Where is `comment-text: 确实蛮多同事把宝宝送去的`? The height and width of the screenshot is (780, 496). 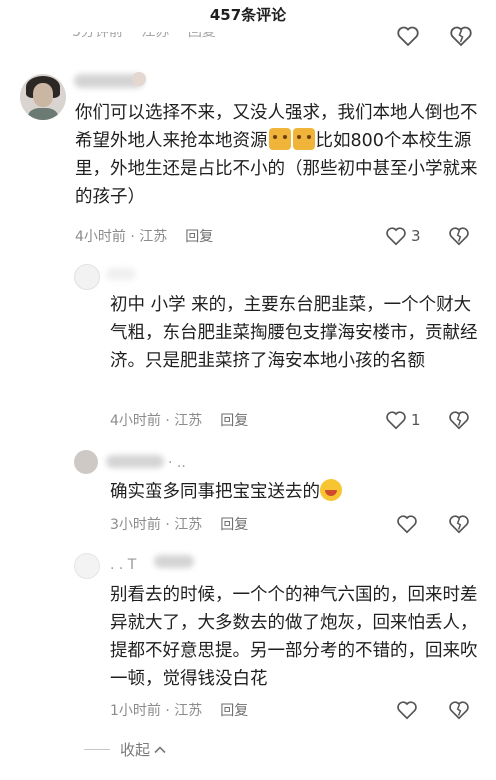 comment-text: 确实蛮多同事把宝宝送去的 is located at coordinates (295, 492).